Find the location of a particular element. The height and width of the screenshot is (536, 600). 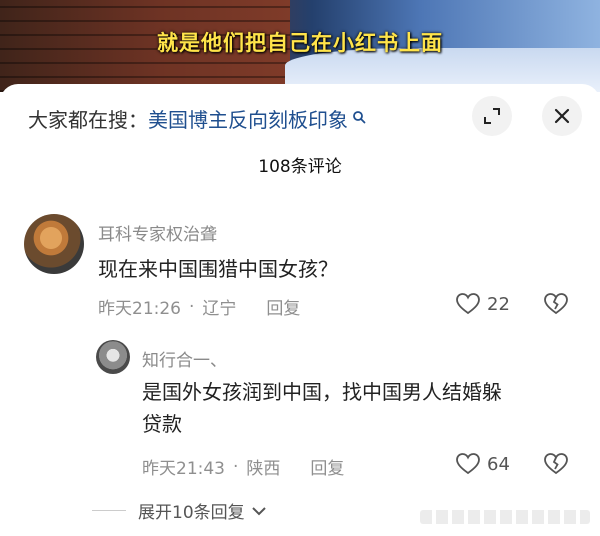

reply-username: 知行合一、 is located at coordinates (184, 358).